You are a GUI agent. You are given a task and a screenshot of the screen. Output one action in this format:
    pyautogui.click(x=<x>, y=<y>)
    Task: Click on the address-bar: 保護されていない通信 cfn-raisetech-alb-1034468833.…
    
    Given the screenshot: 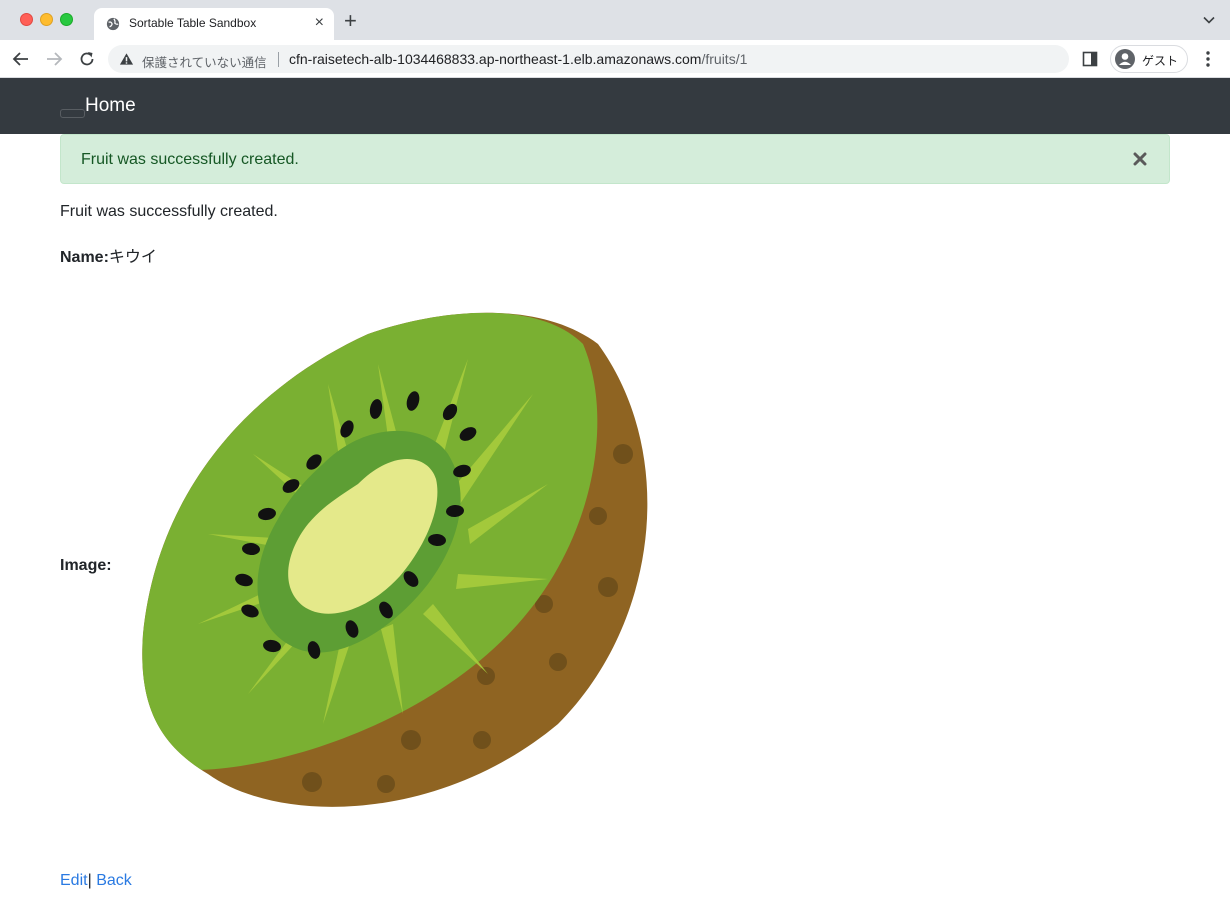 What is the action you would take?
    pyautogui.click(x=588, y=59)
    